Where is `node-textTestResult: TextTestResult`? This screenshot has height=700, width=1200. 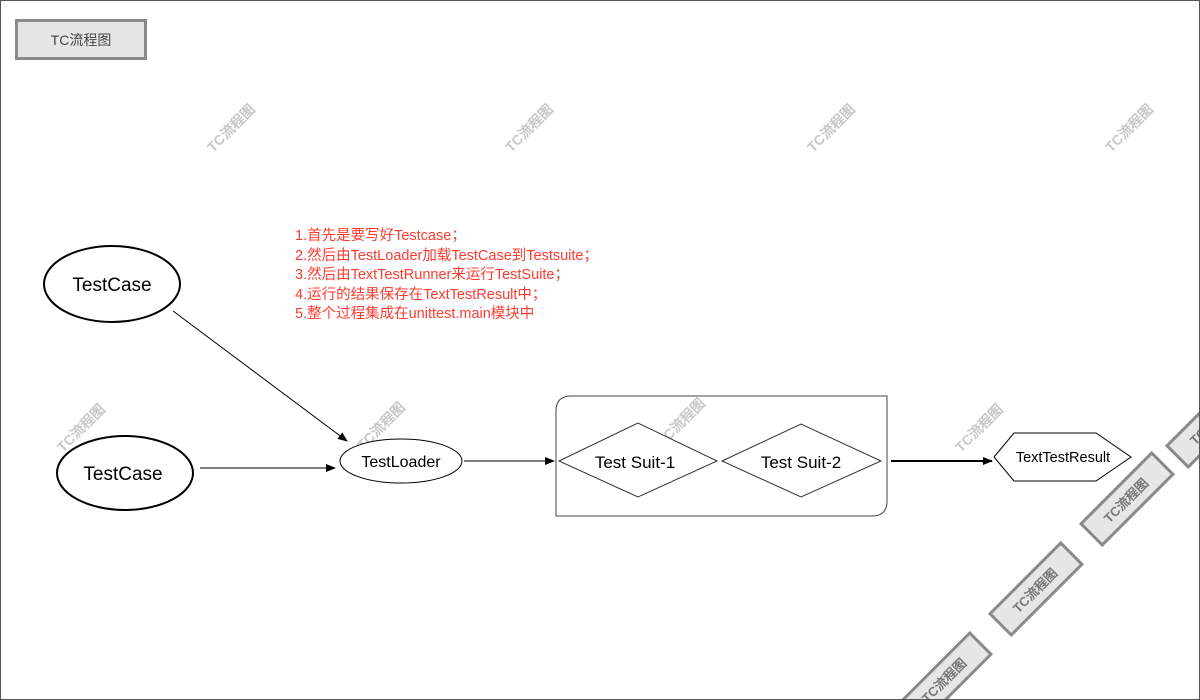 node-textTestResult: TextTestResult is located at coordinates (1062, 457).